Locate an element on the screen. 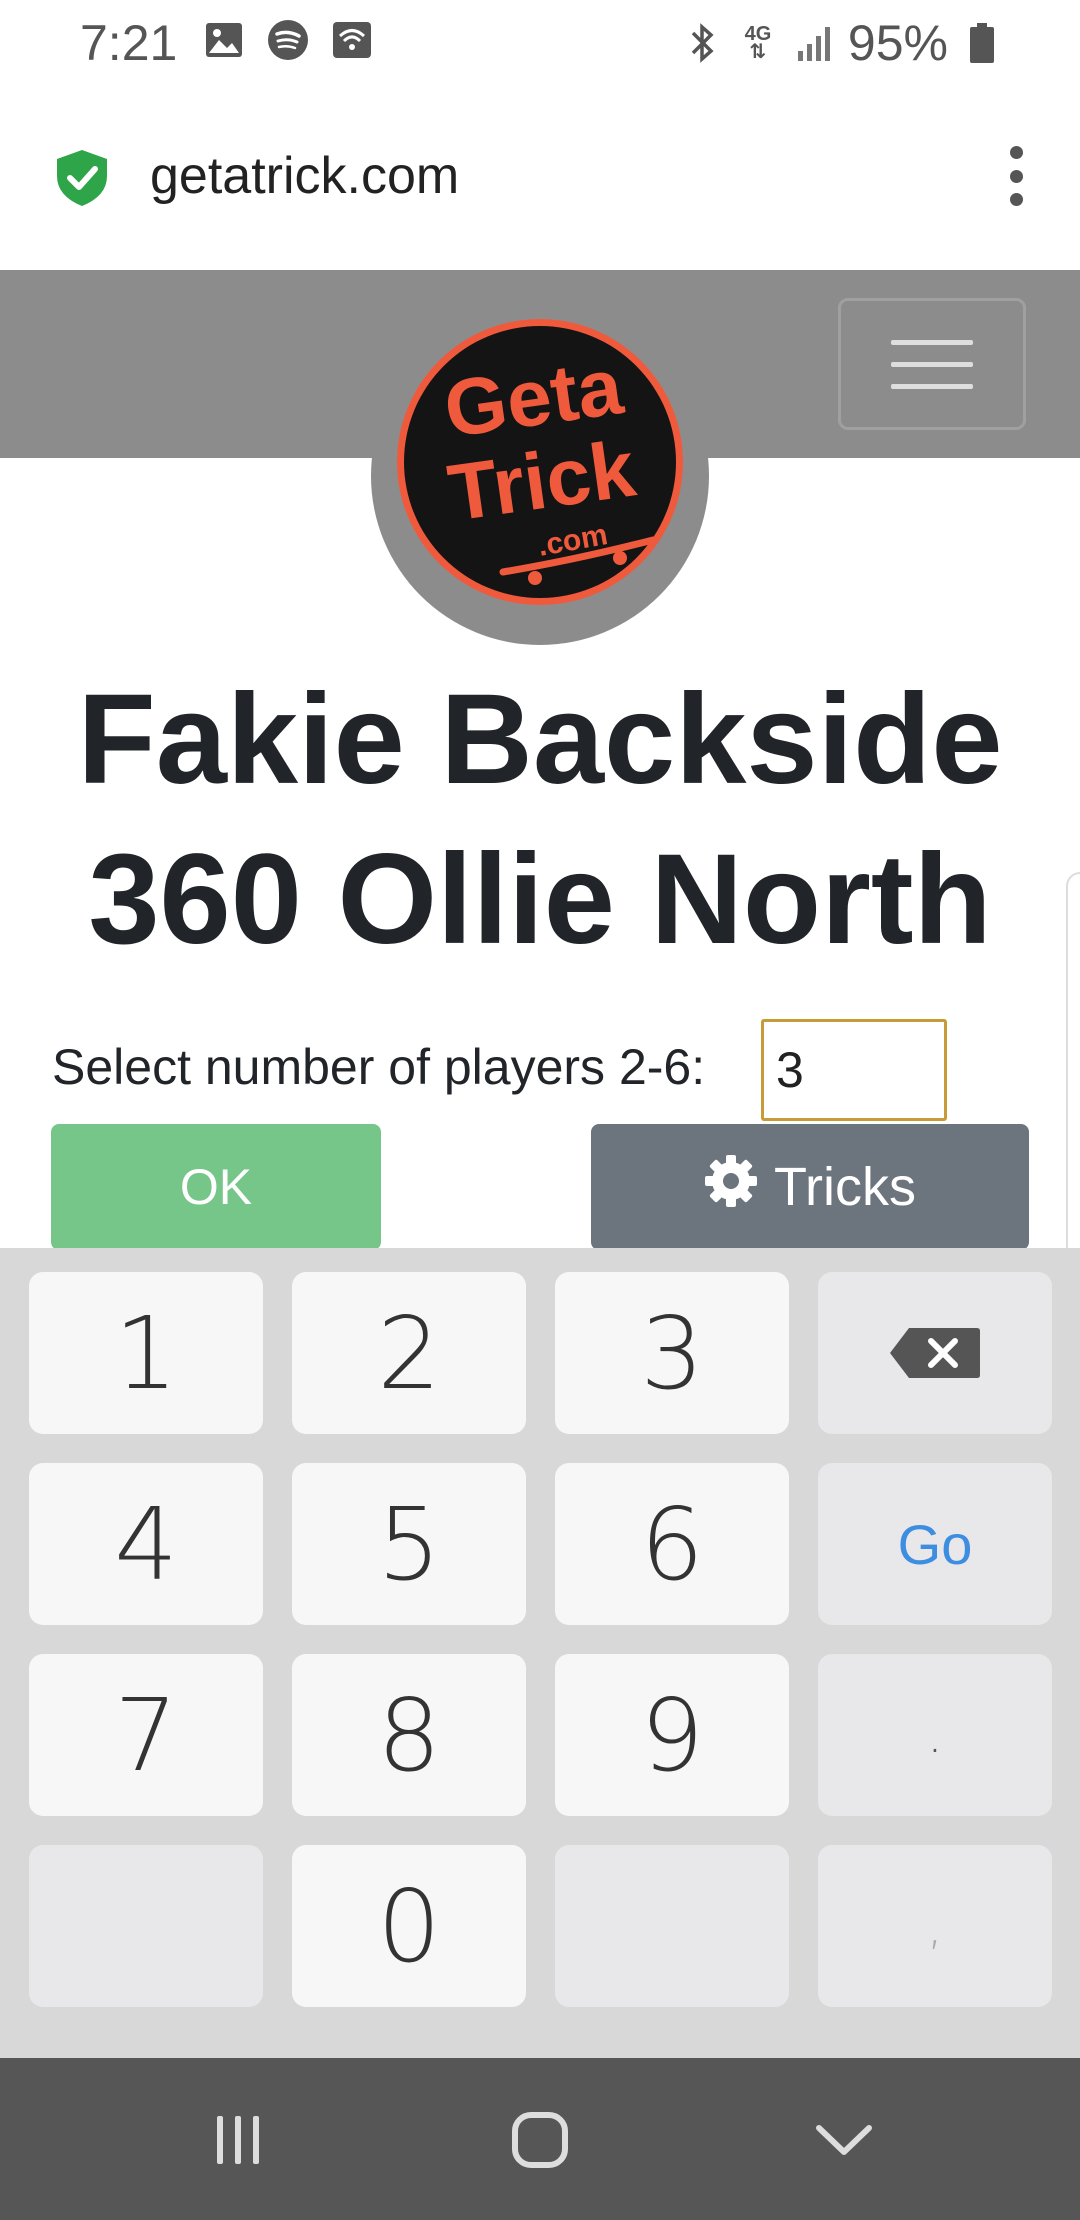  key-1: 1 is located at coordinates (146, 1353).